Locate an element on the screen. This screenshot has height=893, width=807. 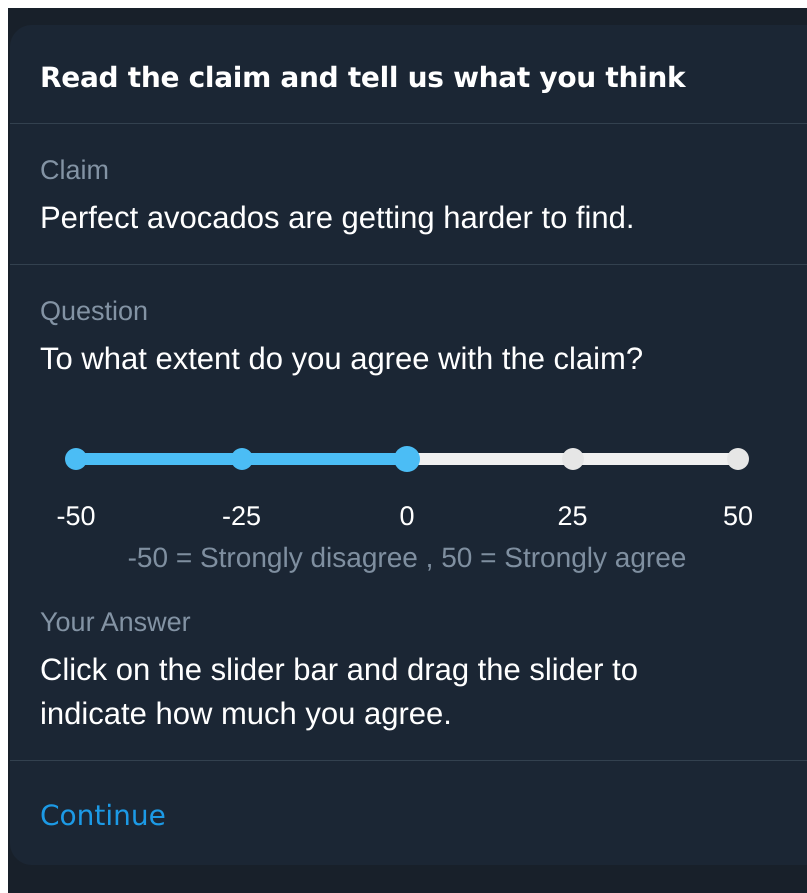
slider-thumb is located at coordinates (407, 459).